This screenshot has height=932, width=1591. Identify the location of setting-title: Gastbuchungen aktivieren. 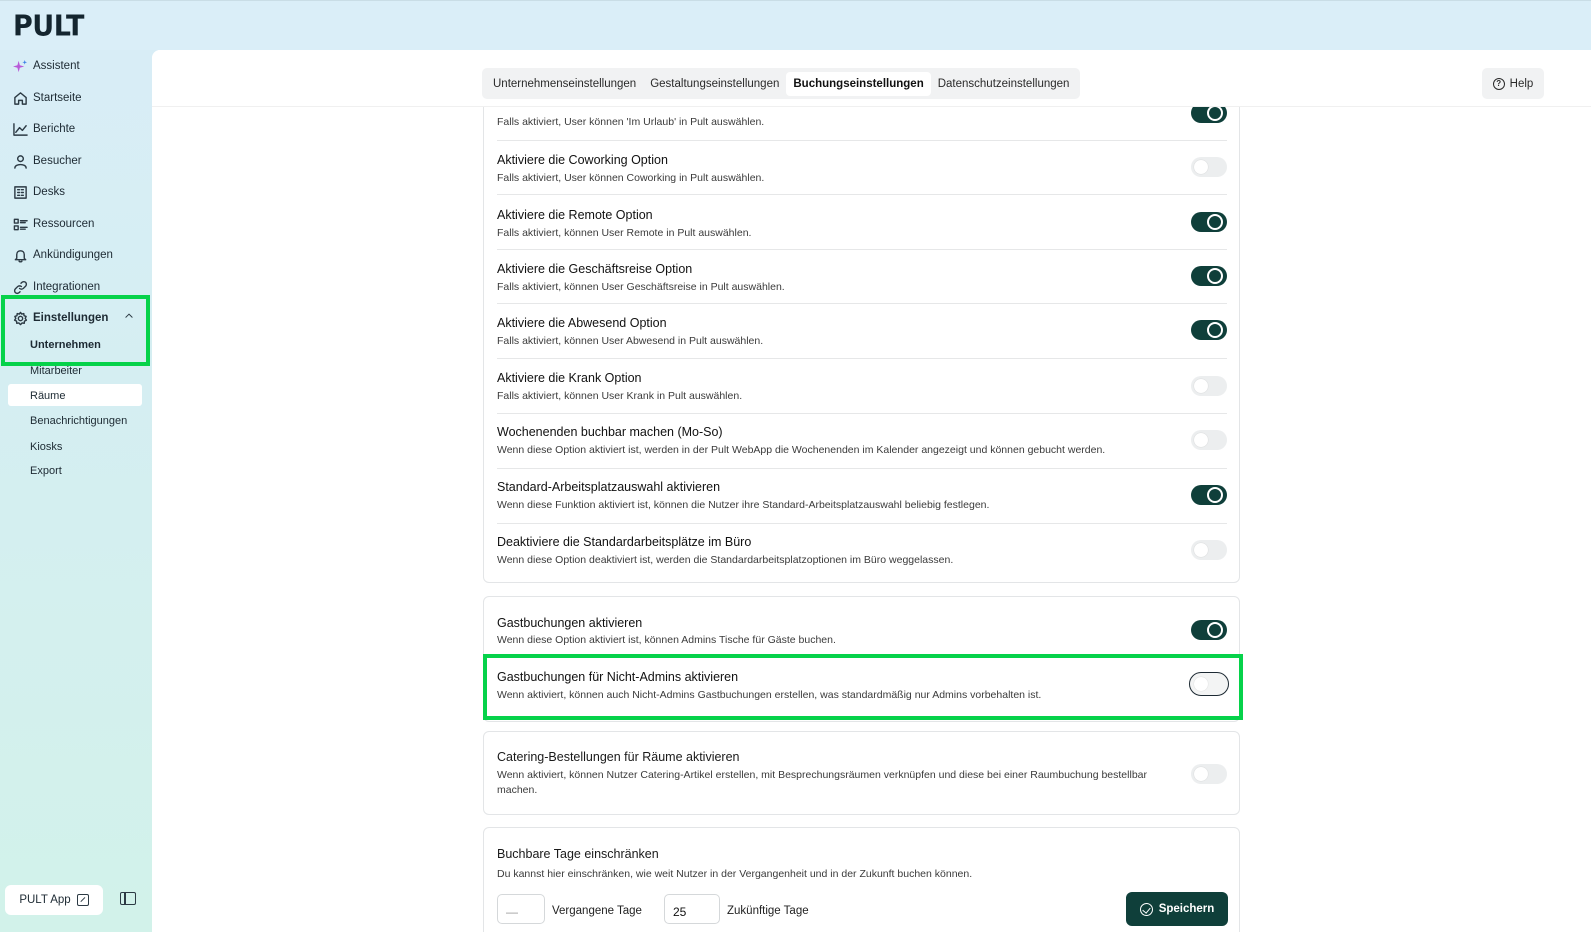
(570, 623).